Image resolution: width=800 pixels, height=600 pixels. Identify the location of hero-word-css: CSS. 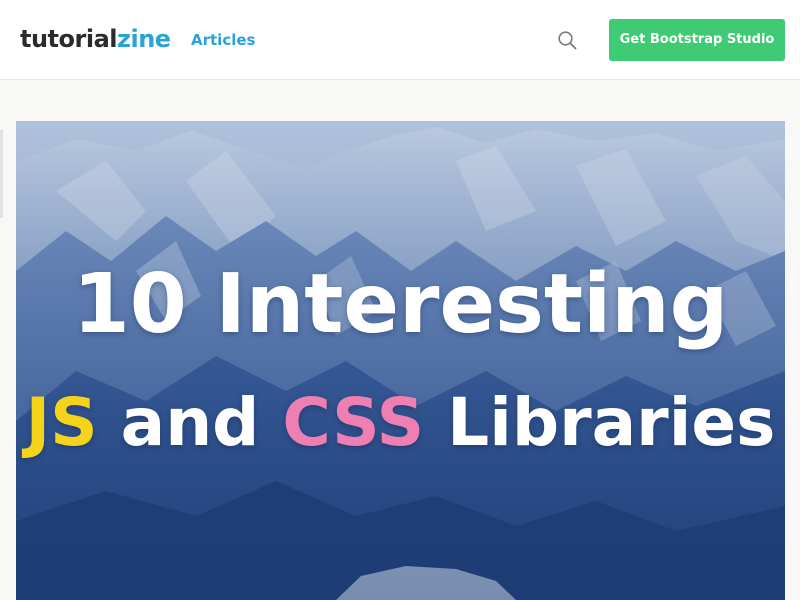
(353, 422).